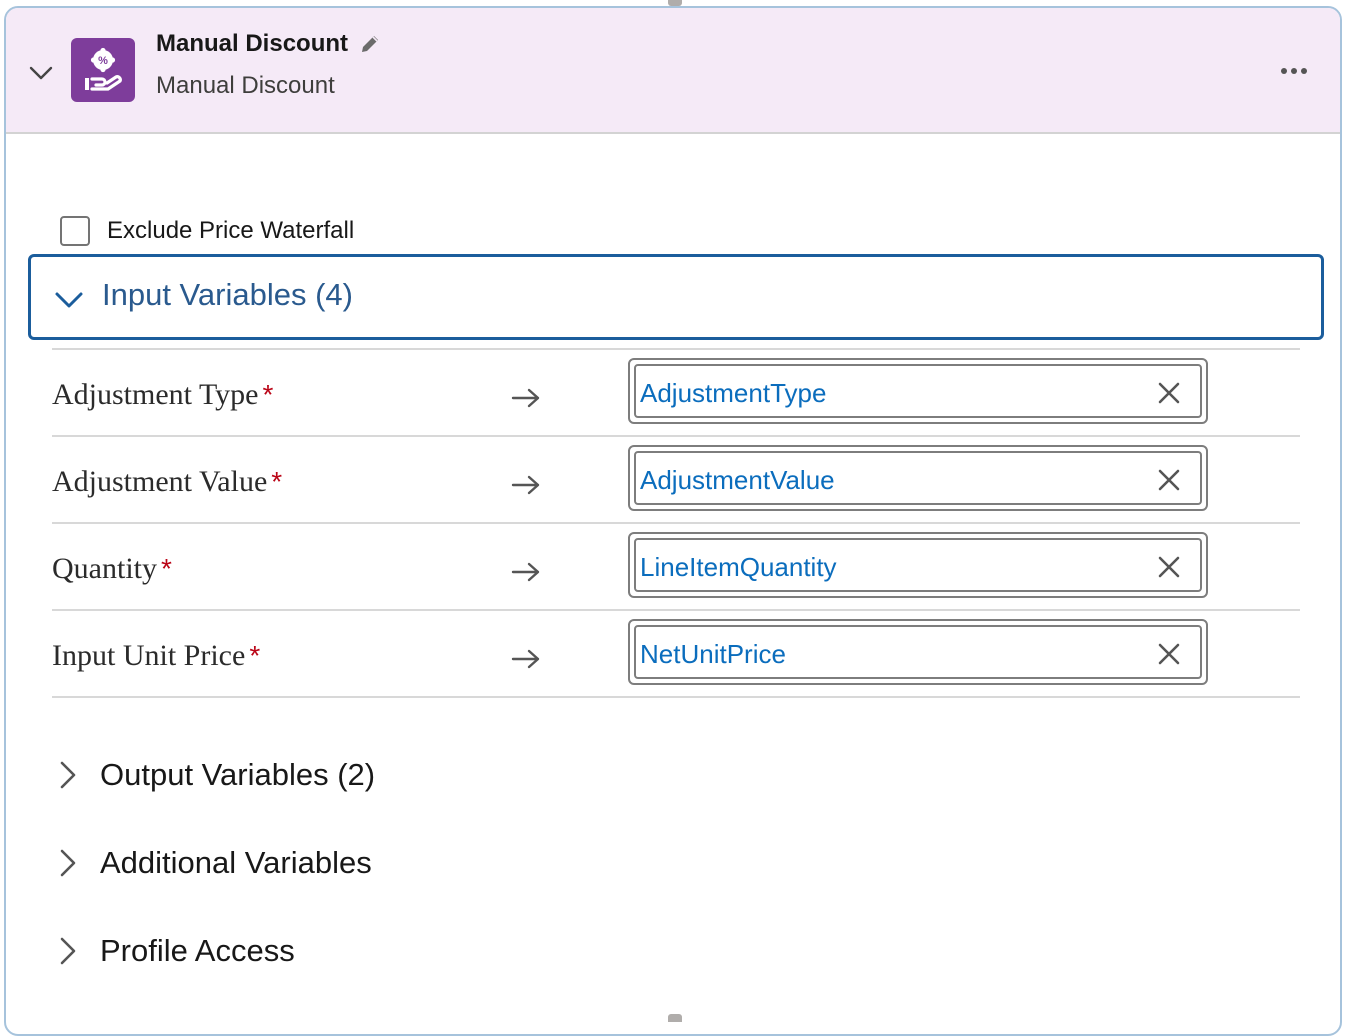 This screenshot has width=1348, height=1036. I want to click on table-row: Adjustment Type * AdjustmentType, so click(676, 391).